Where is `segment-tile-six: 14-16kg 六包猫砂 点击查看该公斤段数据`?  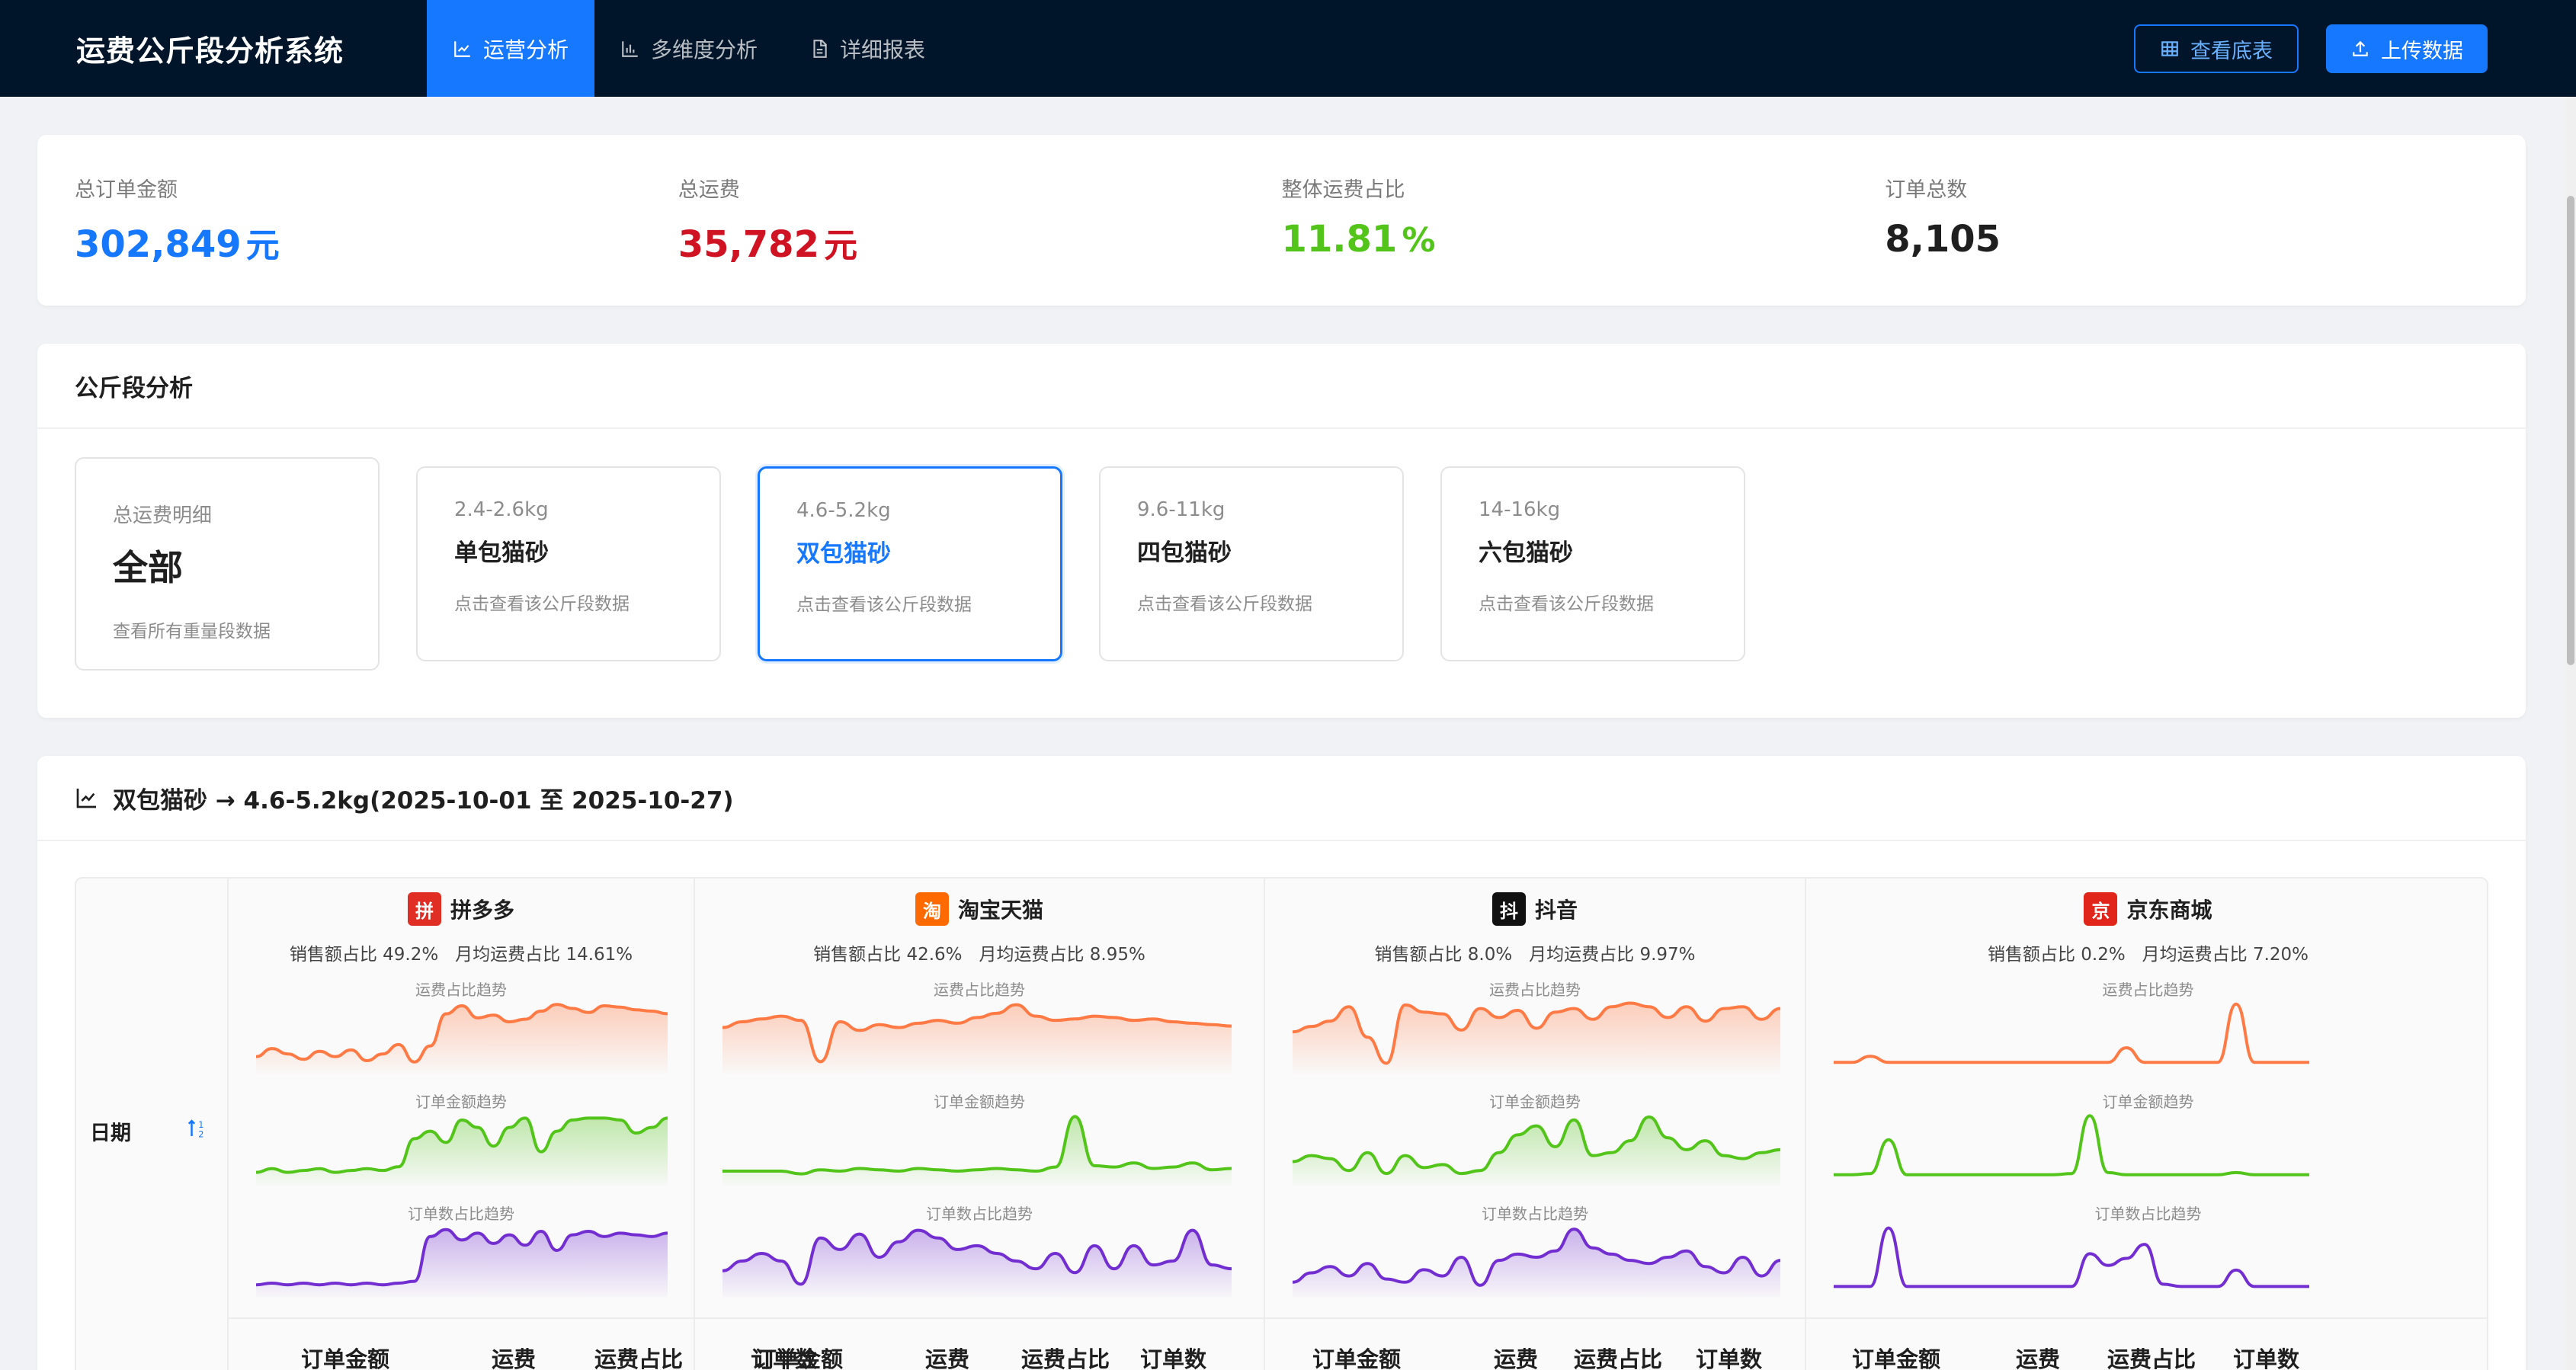 segment-tile-six: 14-16kg 六包猫砂 点击查看该公斤段数据 is located at coordinates (1592, 563).